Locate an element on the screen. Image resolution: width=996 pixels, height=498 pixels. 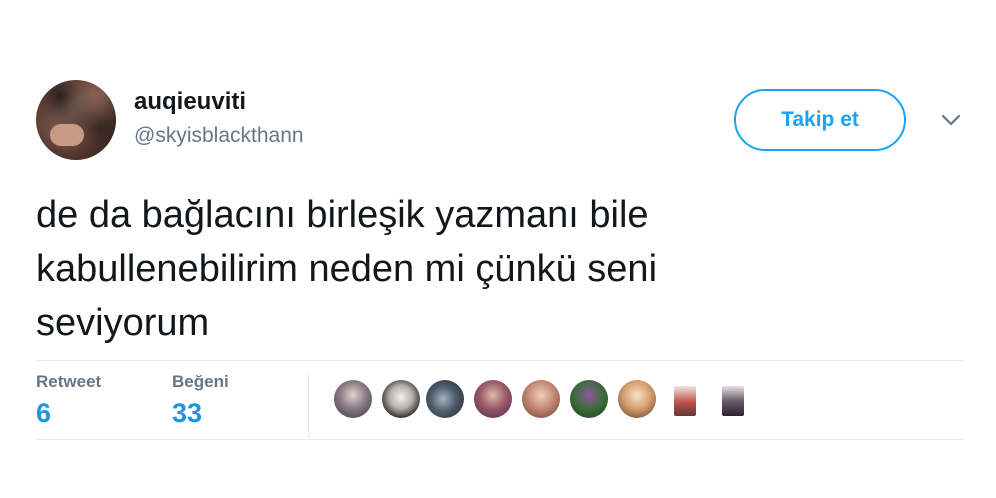
tweet-text-line: kabullenebilirim neden mi çünkü seni is located at coordinates (347, 269).